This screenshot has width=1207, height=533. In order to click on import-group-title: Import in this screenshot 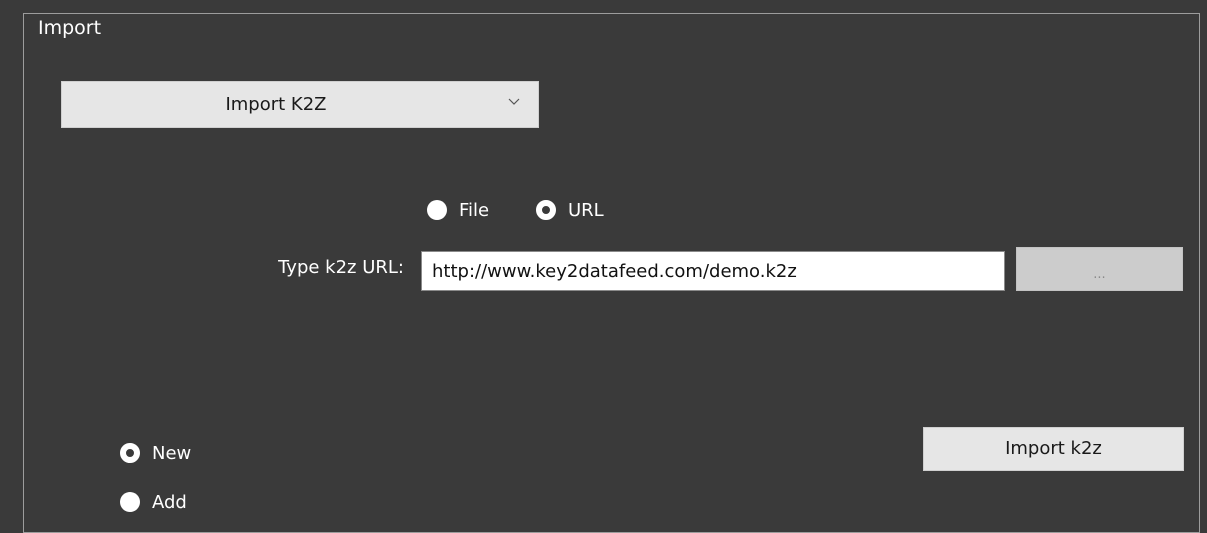, I will do `click(70, 28)`.